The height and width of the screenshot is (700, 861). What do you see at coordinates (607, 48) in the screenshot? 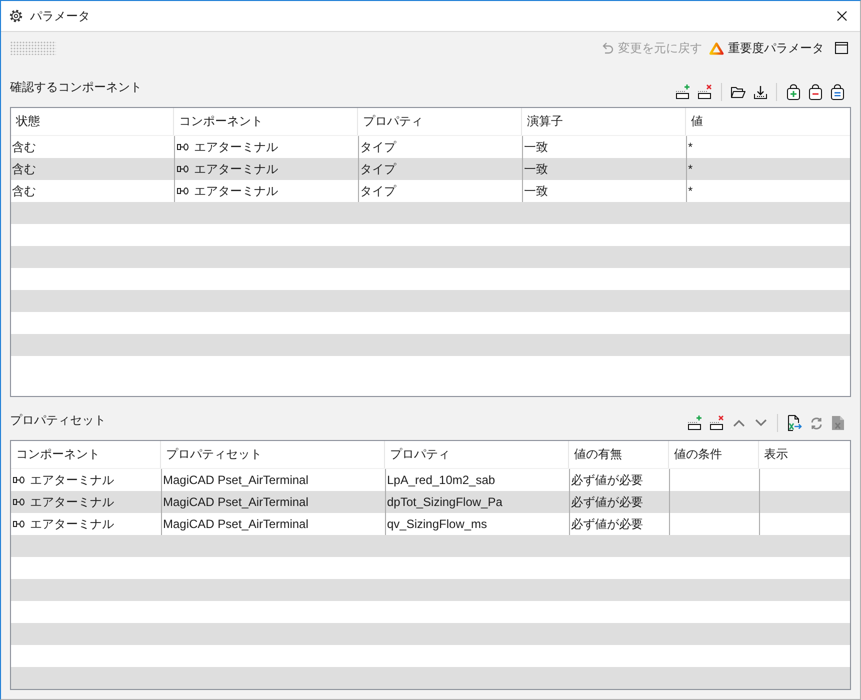
I see `undo-icon` at bounding box center [607, 48].